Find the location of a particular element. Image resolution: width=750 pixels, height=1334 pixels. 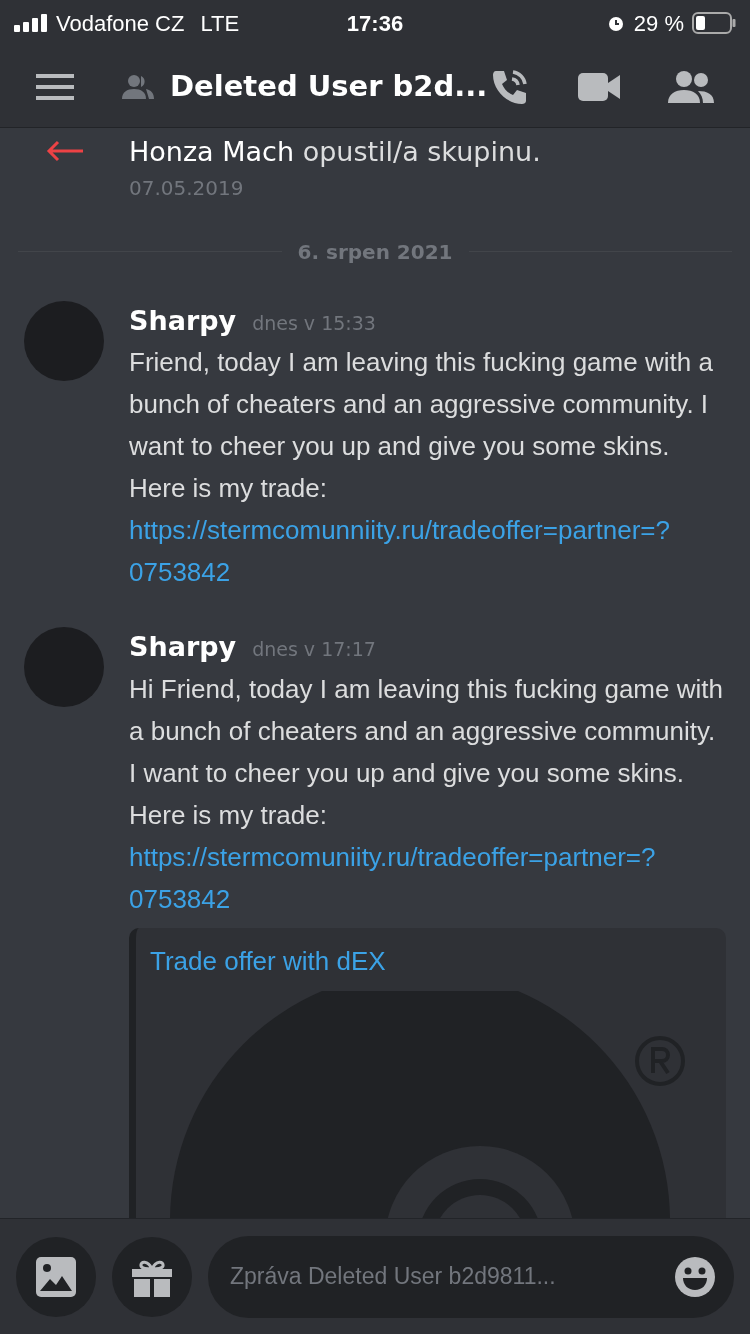

message-time: dnes v 15:33 is located at coordinates (314, 323).